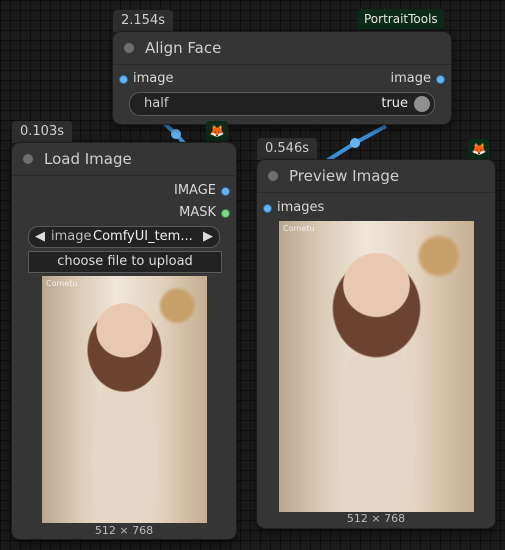 The width and height of the screenshot is (505, 550). I want to click on toggle-value: true, so click(394, 103).